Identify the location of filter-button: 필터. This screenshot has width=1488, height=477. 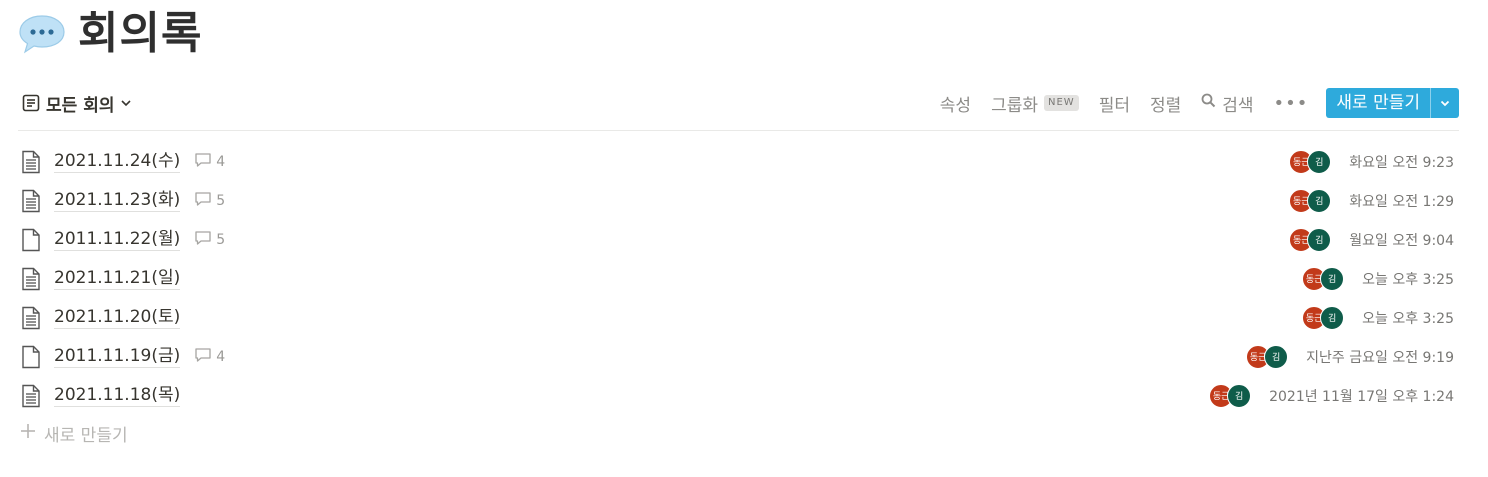
(1114, 103).